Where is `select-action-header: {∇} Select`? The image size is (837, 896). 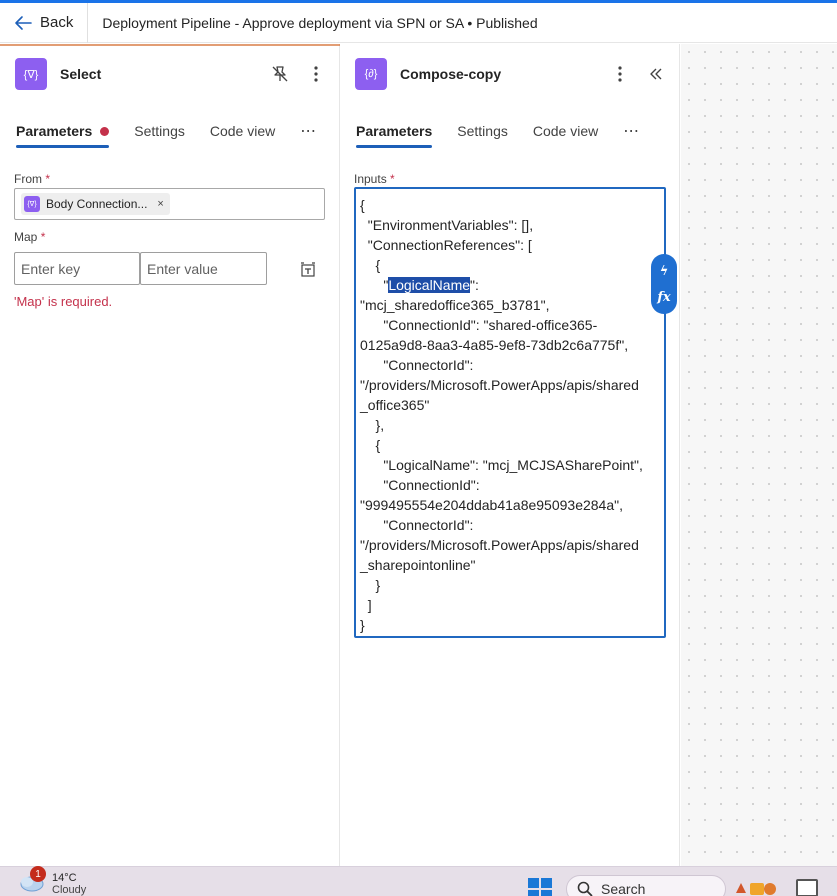 select-action-header: {∇} Select is located at coordinates (171, 74).